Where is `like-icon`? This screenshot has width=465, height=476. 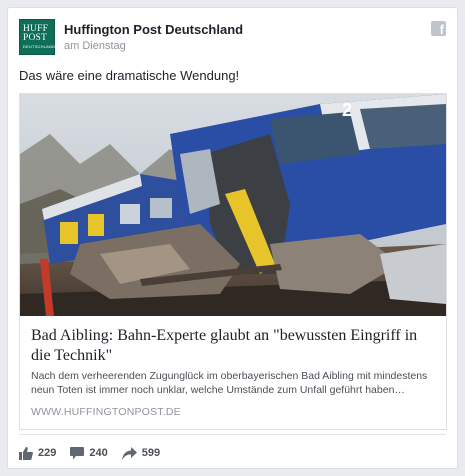 like-icon is located at coordinates (26, 453).